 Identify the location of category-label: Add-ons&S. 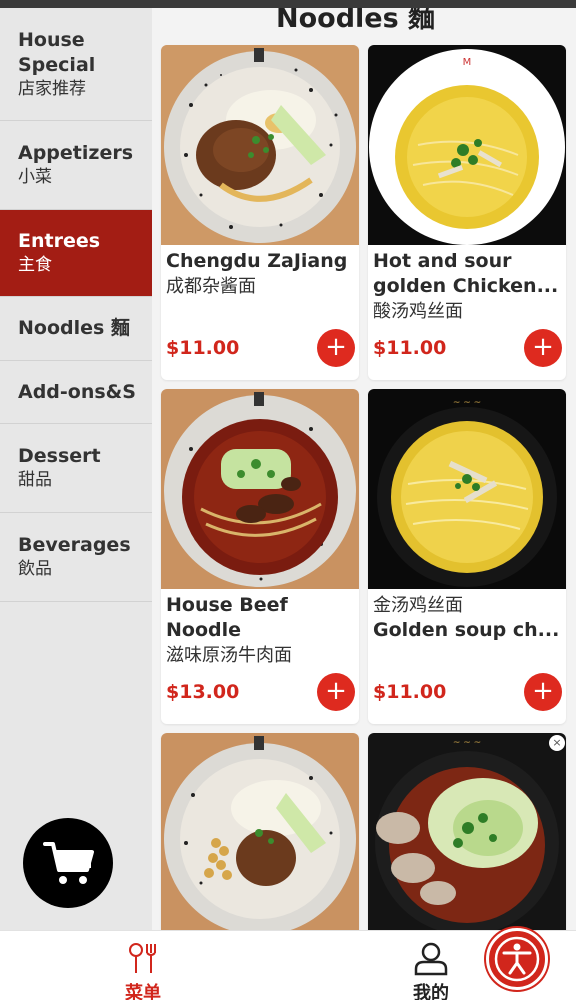
(77, 391).